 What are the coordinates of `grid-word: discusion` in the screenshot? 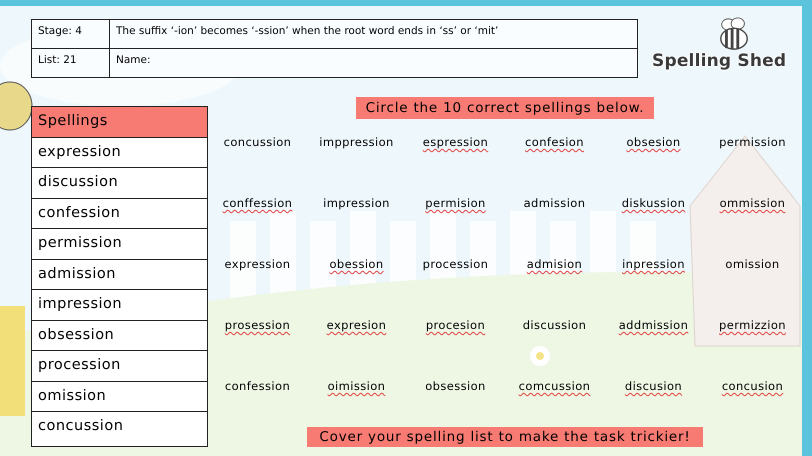 It's located at (653, 388).